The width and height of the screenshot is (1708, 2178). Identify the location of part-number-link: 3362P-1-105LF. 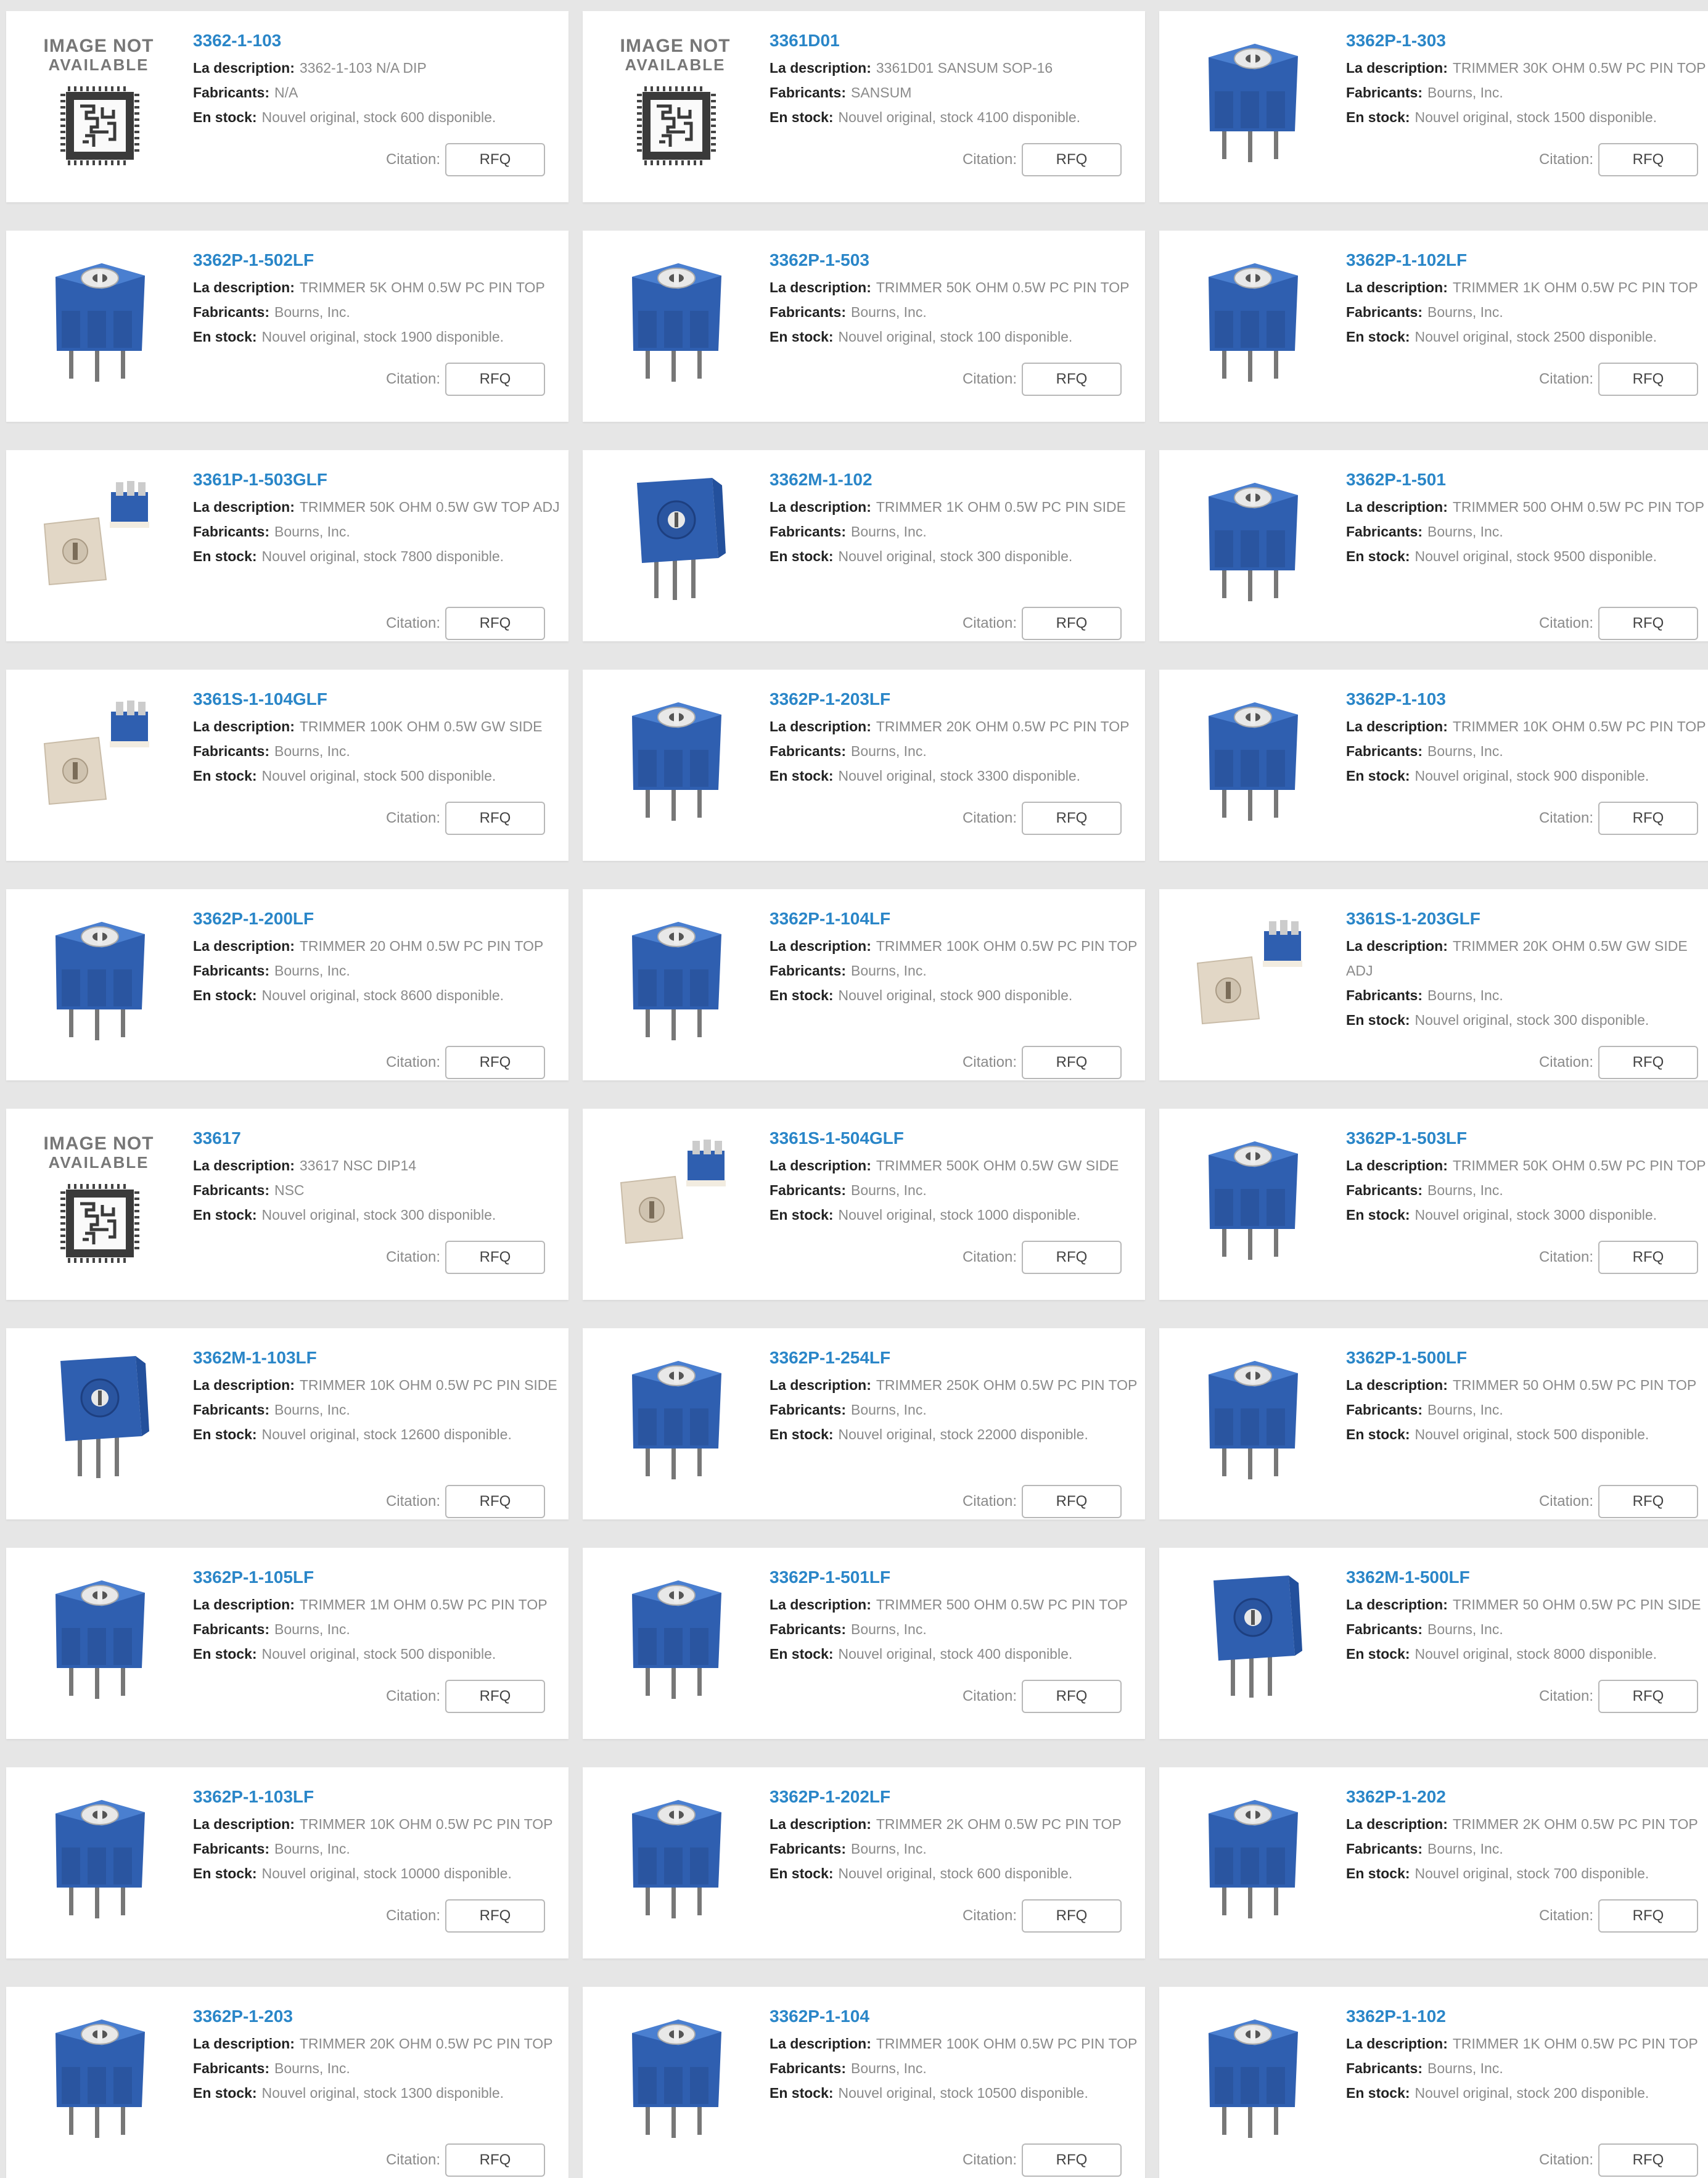
(381, 1577).